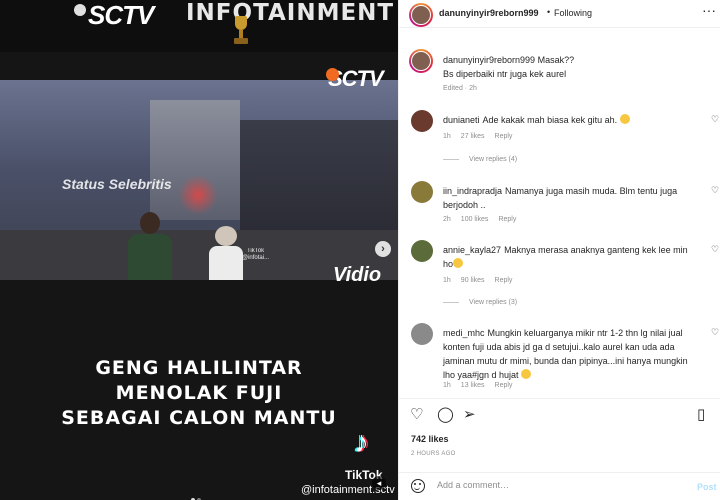  What do you see at coordinates (489, 60) in the screenshot?
I see `caption-username: danunyinyir9reborn999` at bounding box center [489, 60].